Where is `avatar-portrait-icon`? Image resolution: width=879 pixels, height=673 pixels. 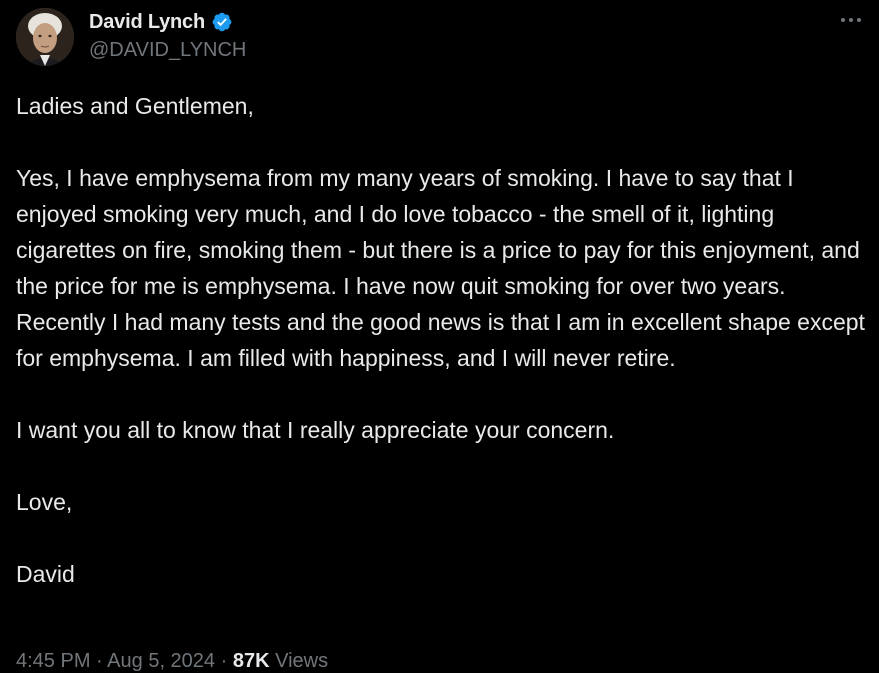
avatar-portrait-icon is located at coordinates (45, 37).